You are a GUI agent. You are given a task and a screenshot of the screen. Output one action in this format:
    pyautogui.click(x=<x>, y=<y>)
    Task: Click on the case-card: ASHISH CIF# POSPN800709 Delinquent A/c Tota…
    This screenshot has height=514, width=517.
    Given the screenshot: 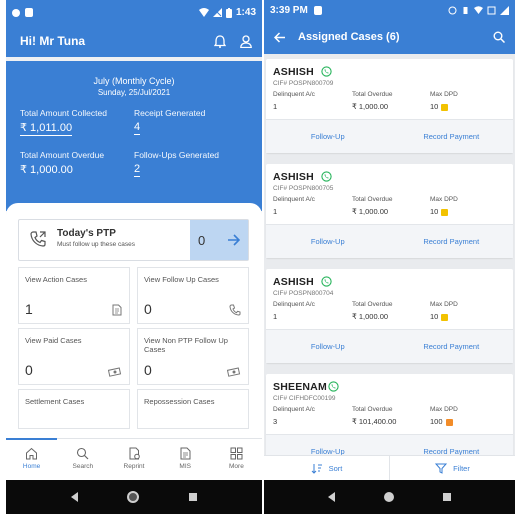 What is the action you would take?
    pyautogui.click(x=389, y=106)
    